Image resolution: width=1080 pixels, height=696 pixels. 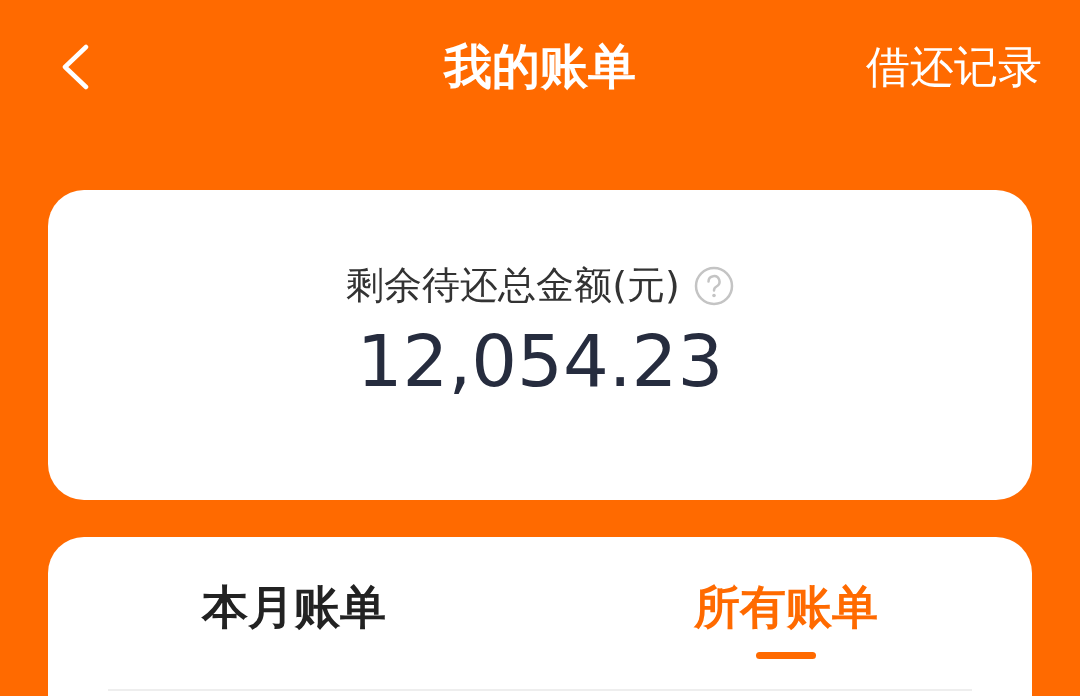 What do you see at coordinates (513, 285) in the screenshot?
I see `balance-label: 剩余待还总金额(元)` at bounding box center [513, 285].